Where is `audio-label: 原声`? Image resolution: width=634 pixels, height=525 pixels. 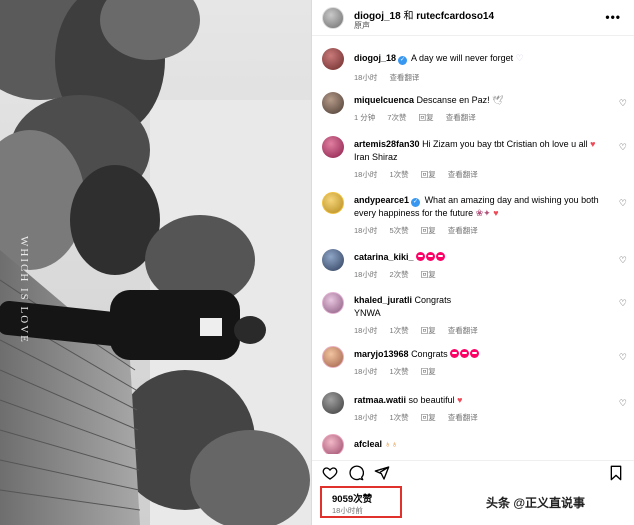 audio-label: 原声 is located at coordinates (362, 25).